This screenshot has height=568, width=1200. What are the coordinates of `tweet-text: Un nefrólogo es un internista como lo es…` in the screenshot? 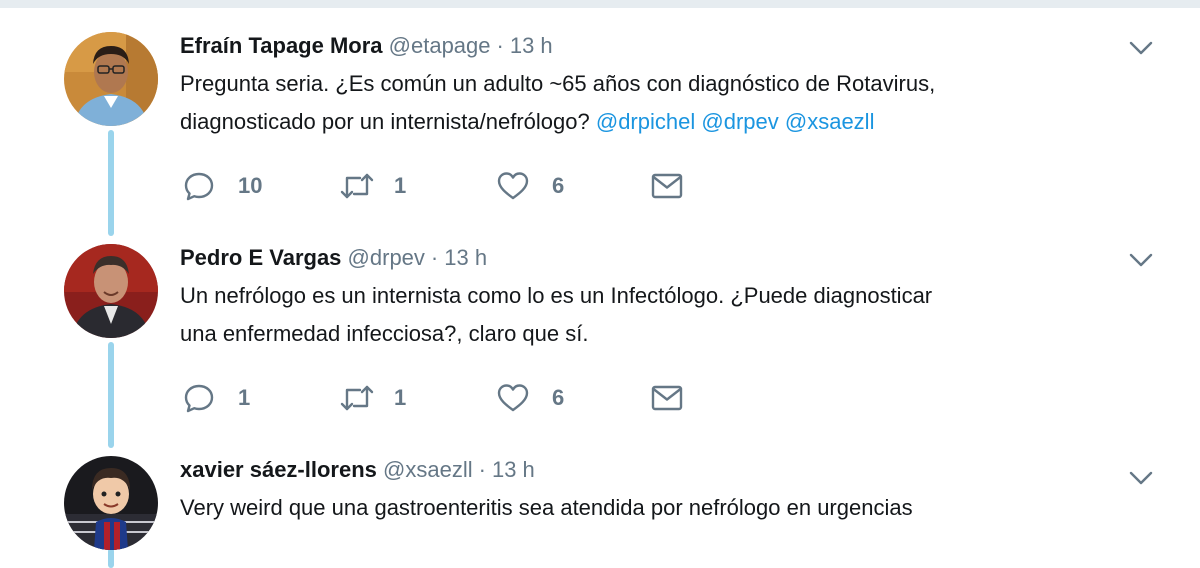 It's located at (660, 315).